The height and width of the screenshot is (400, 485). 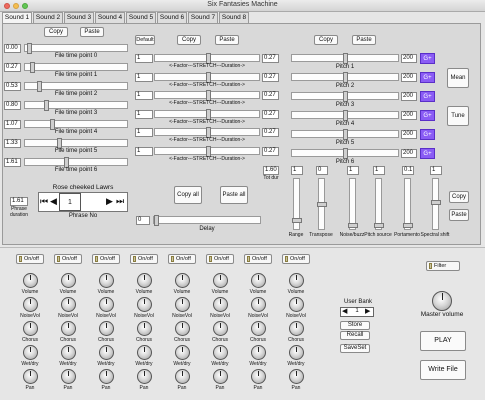 What do you see at coordinates (53, 201) in the screenshot?
I see `prev-icon: ◀` at bounding box center [53, 201].